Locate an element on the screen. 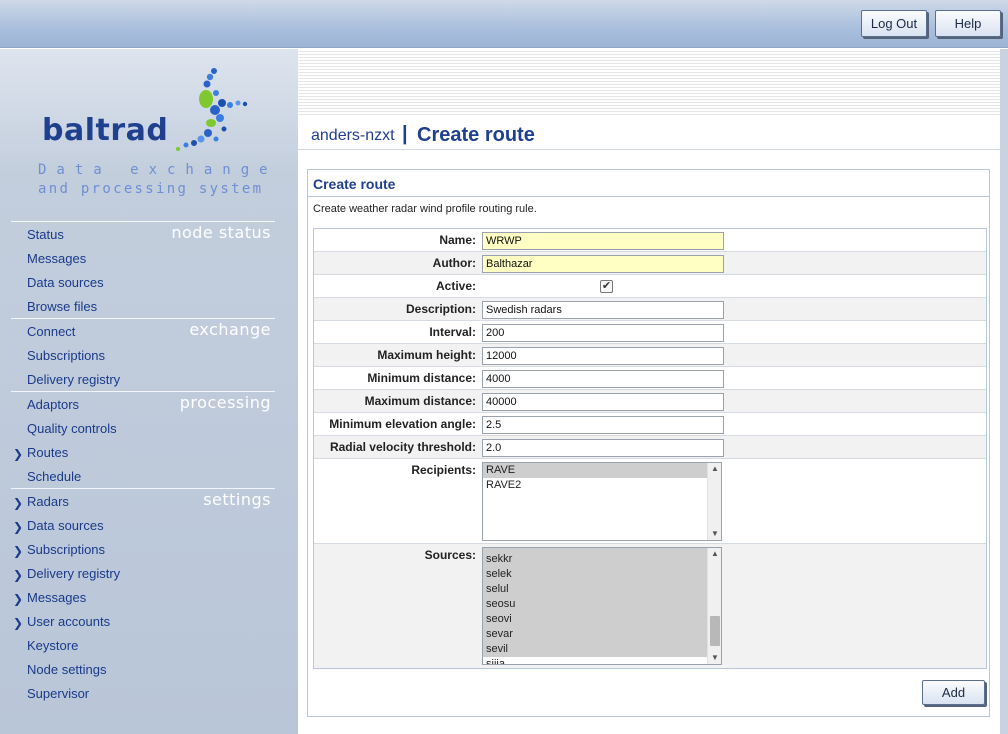 The width and height of the screenshot is (1008, 734). nav-item-settings-subscriptions: ❯ Subscriptions is located at coordinates (59, 552).